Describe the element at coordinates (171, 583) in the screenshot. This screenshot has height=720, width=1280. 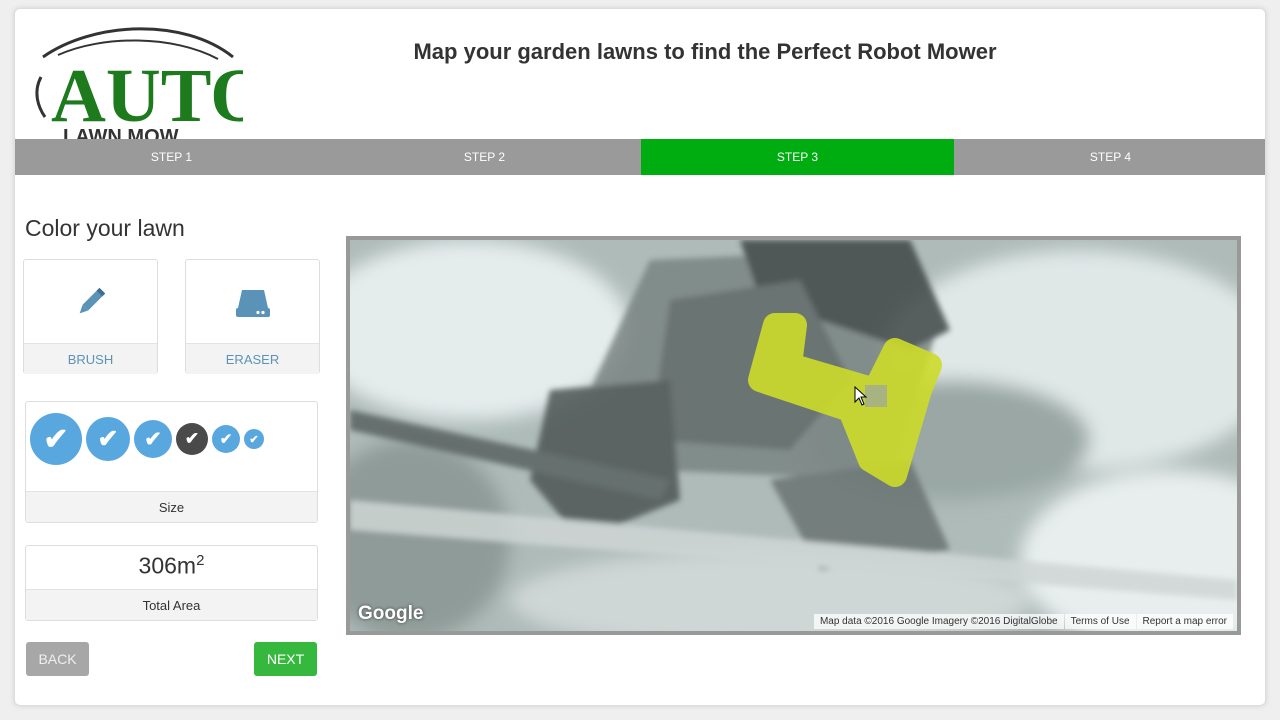
I see `total-area-panel: 306m2 Total Area` at that location.